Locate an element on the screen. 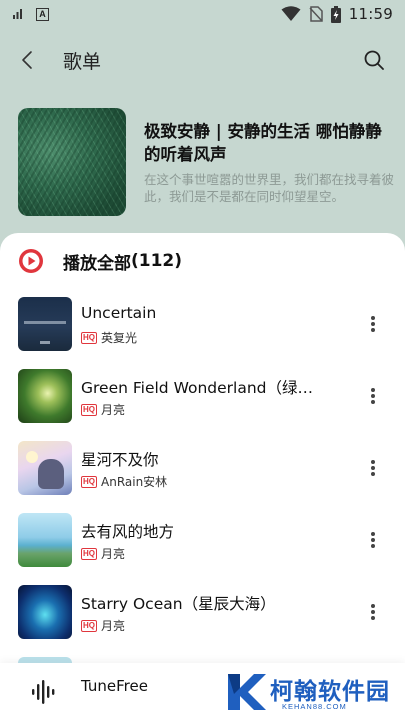  watermark-subtext: KEHAN88.COM is located at coordinates (314, 706).